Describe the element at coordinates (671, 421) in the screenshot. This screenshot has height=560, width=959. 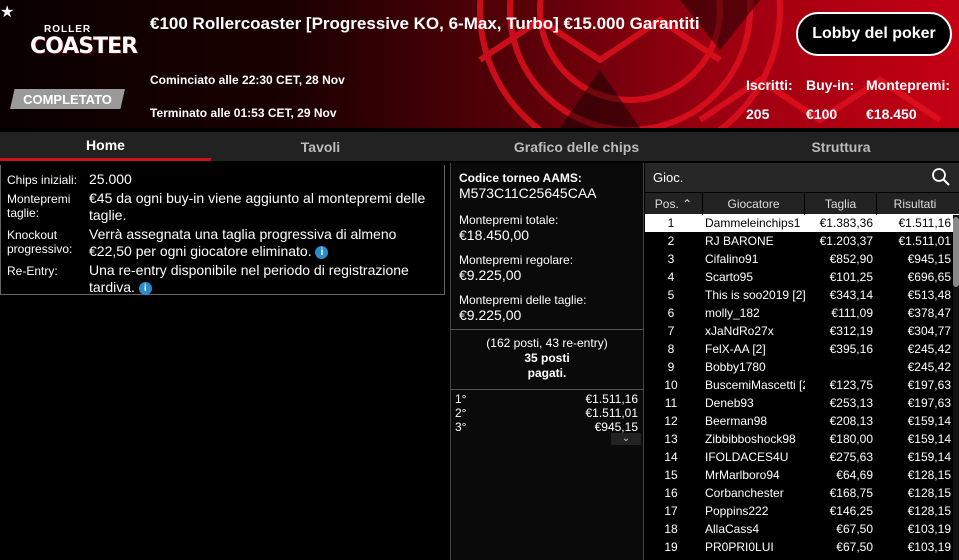
I see `cell-position: 12` at that location.